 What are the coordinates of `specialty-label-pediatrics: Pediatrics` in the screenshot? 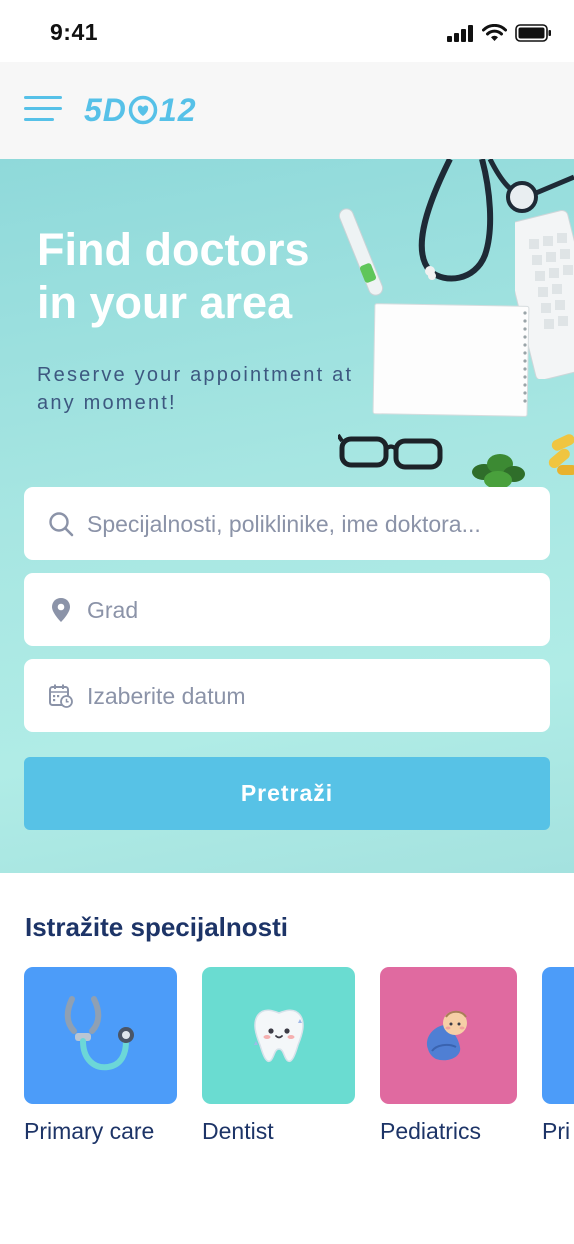 It's located at (430, 1131).